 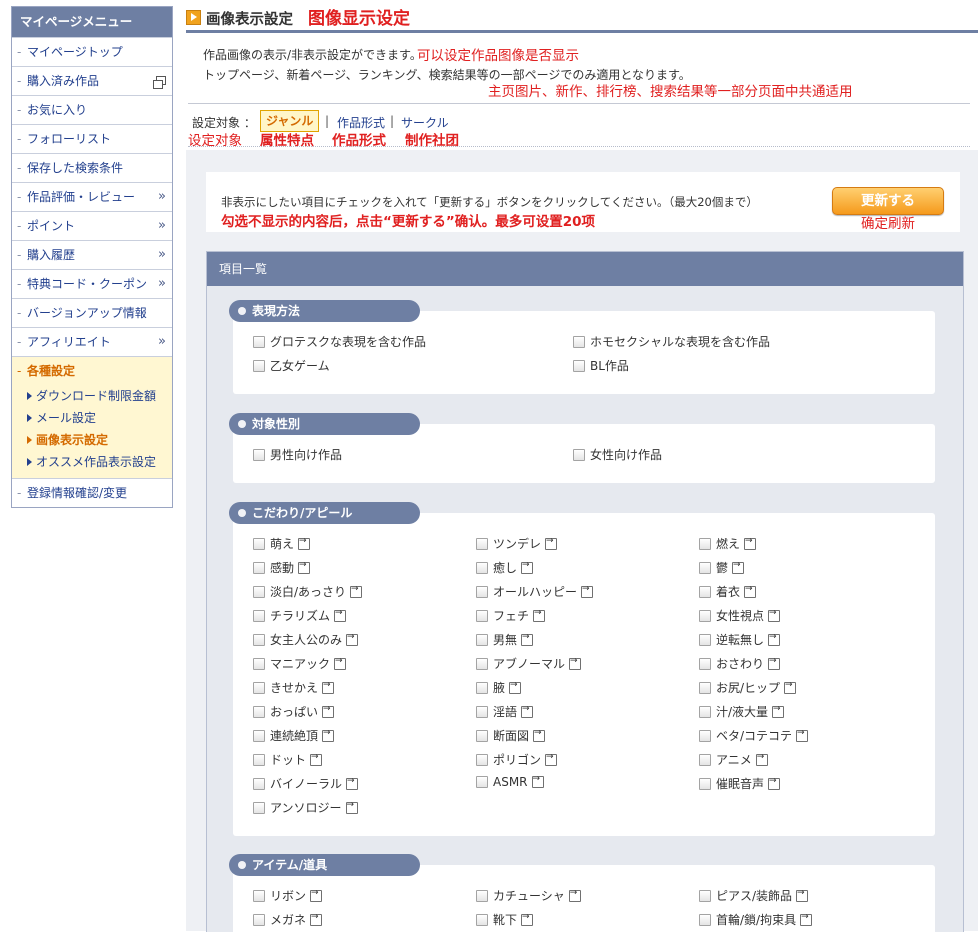 I want to click on category-checkbox-item: 腋, so click(x=499, y=687).